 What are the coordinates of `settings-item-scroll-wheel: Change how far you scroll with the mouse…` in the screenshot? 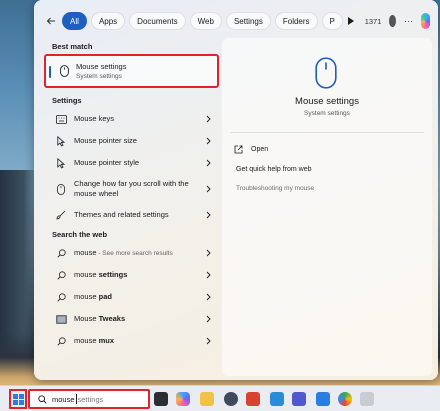 It's located at (132, 189).